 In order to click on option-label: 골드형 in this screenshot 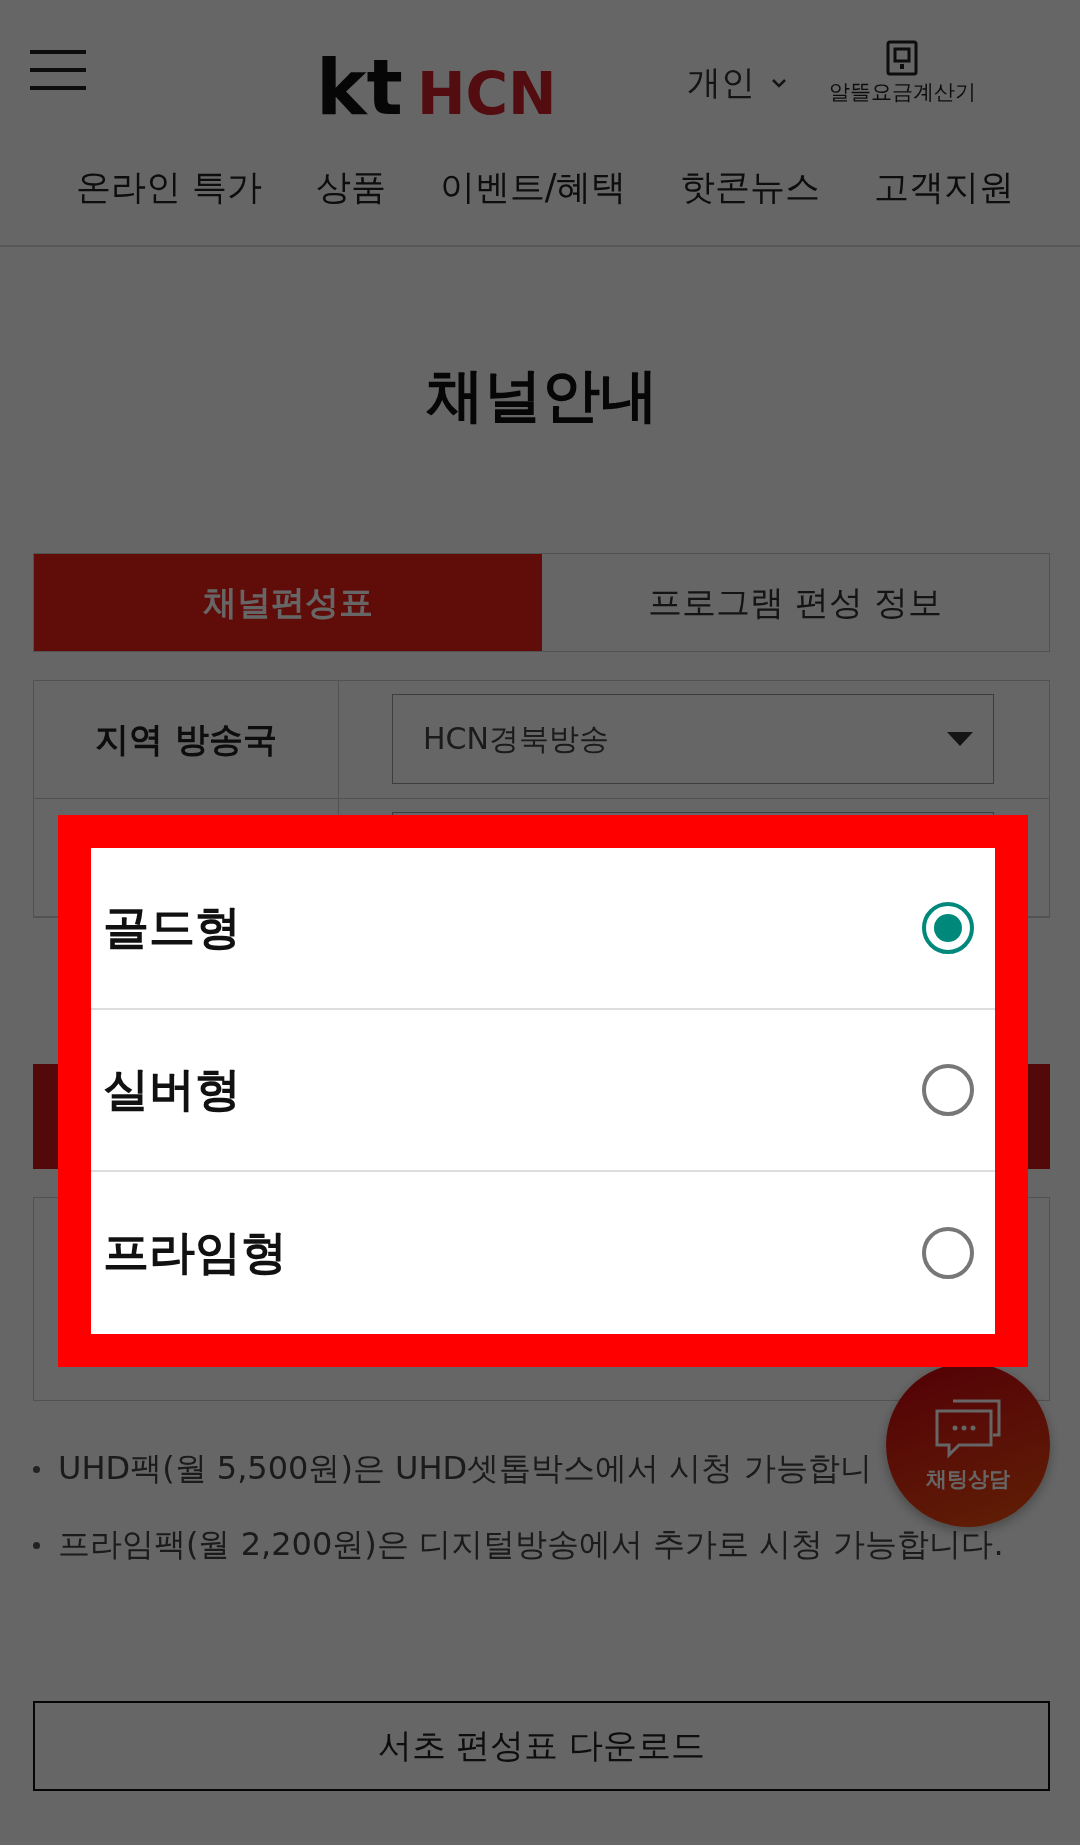, I will do `click(172, 927)`.